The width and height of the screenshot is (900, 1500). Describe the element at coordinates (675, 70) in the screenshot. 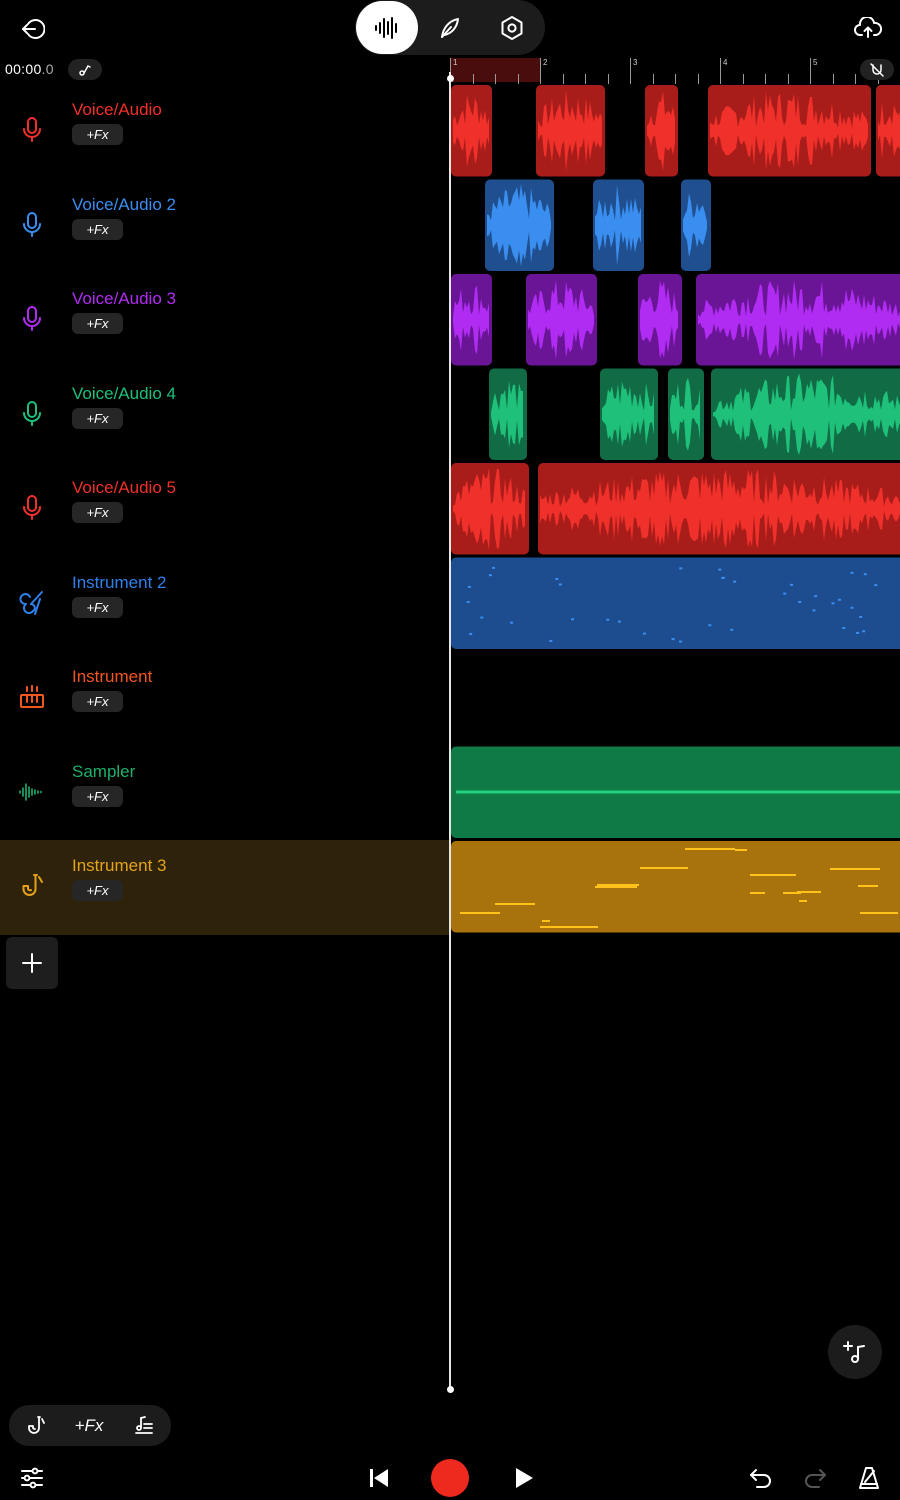

I see `timeline-ruler: 1 2 3 4 5` at that location.